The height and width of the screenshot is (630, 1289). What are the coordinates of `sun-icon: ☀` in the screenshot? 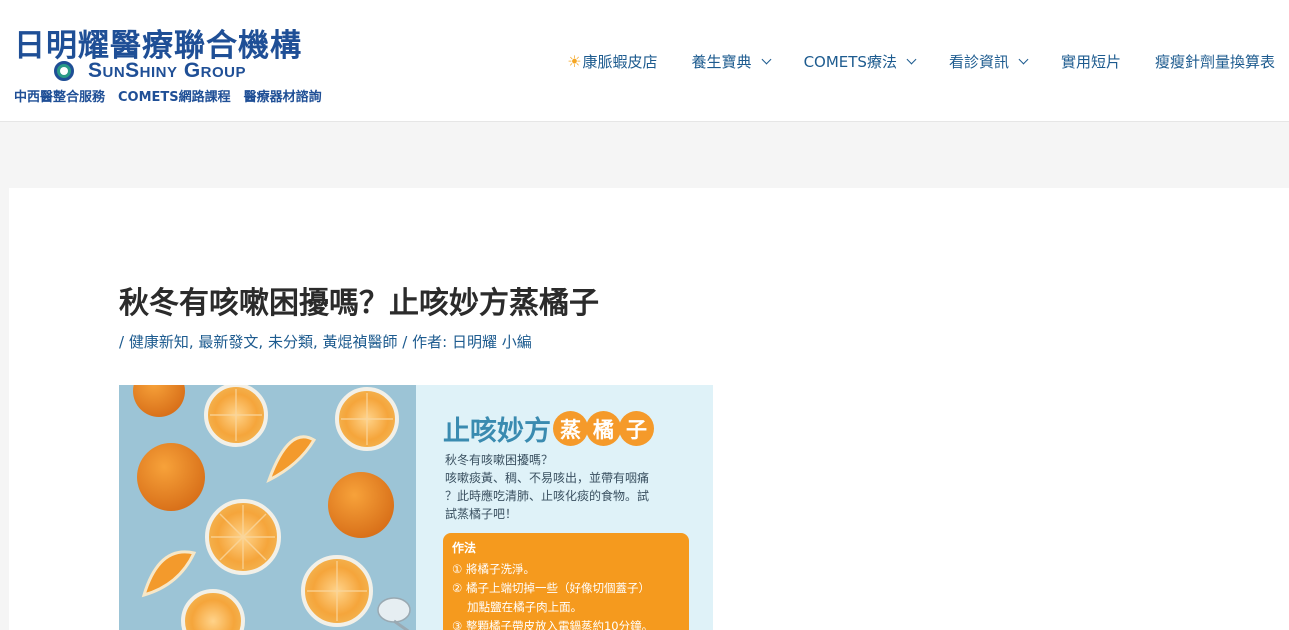 It's located at (574, 61).